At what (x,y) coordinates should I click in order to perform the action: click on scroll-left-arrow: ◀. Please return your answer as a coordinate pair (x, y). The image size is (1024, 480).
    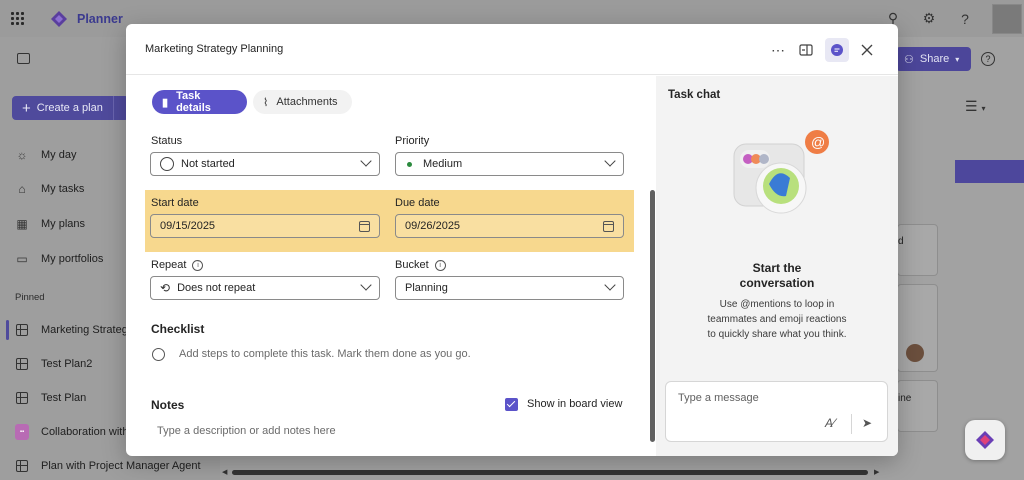
    Looking at the image, I should click on (224, 472).